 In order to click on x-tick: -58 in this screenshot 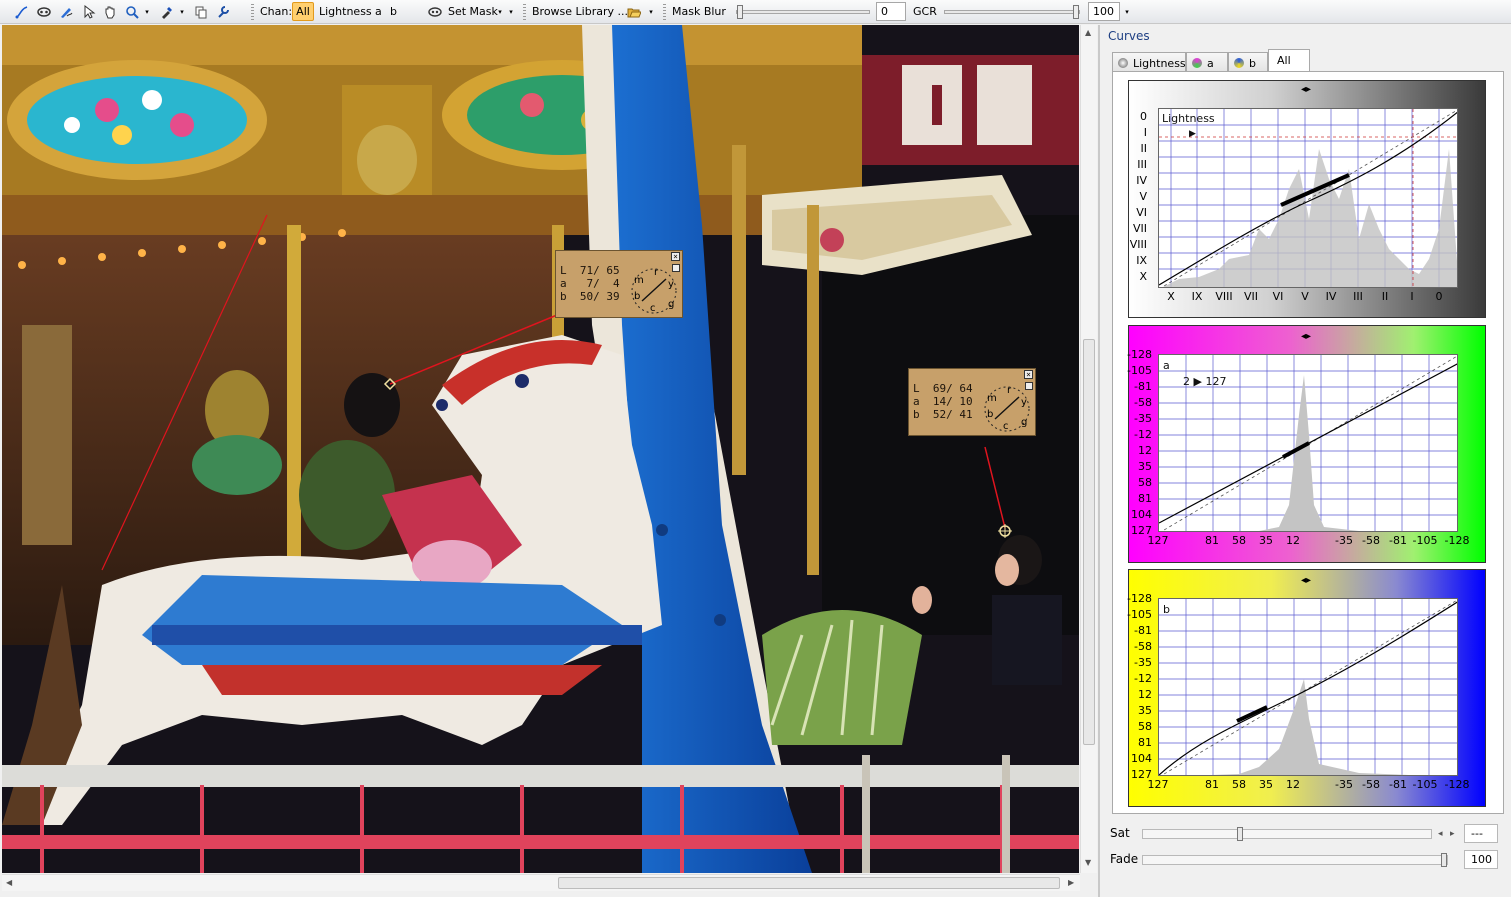, I will do `click(1371, 540)`.